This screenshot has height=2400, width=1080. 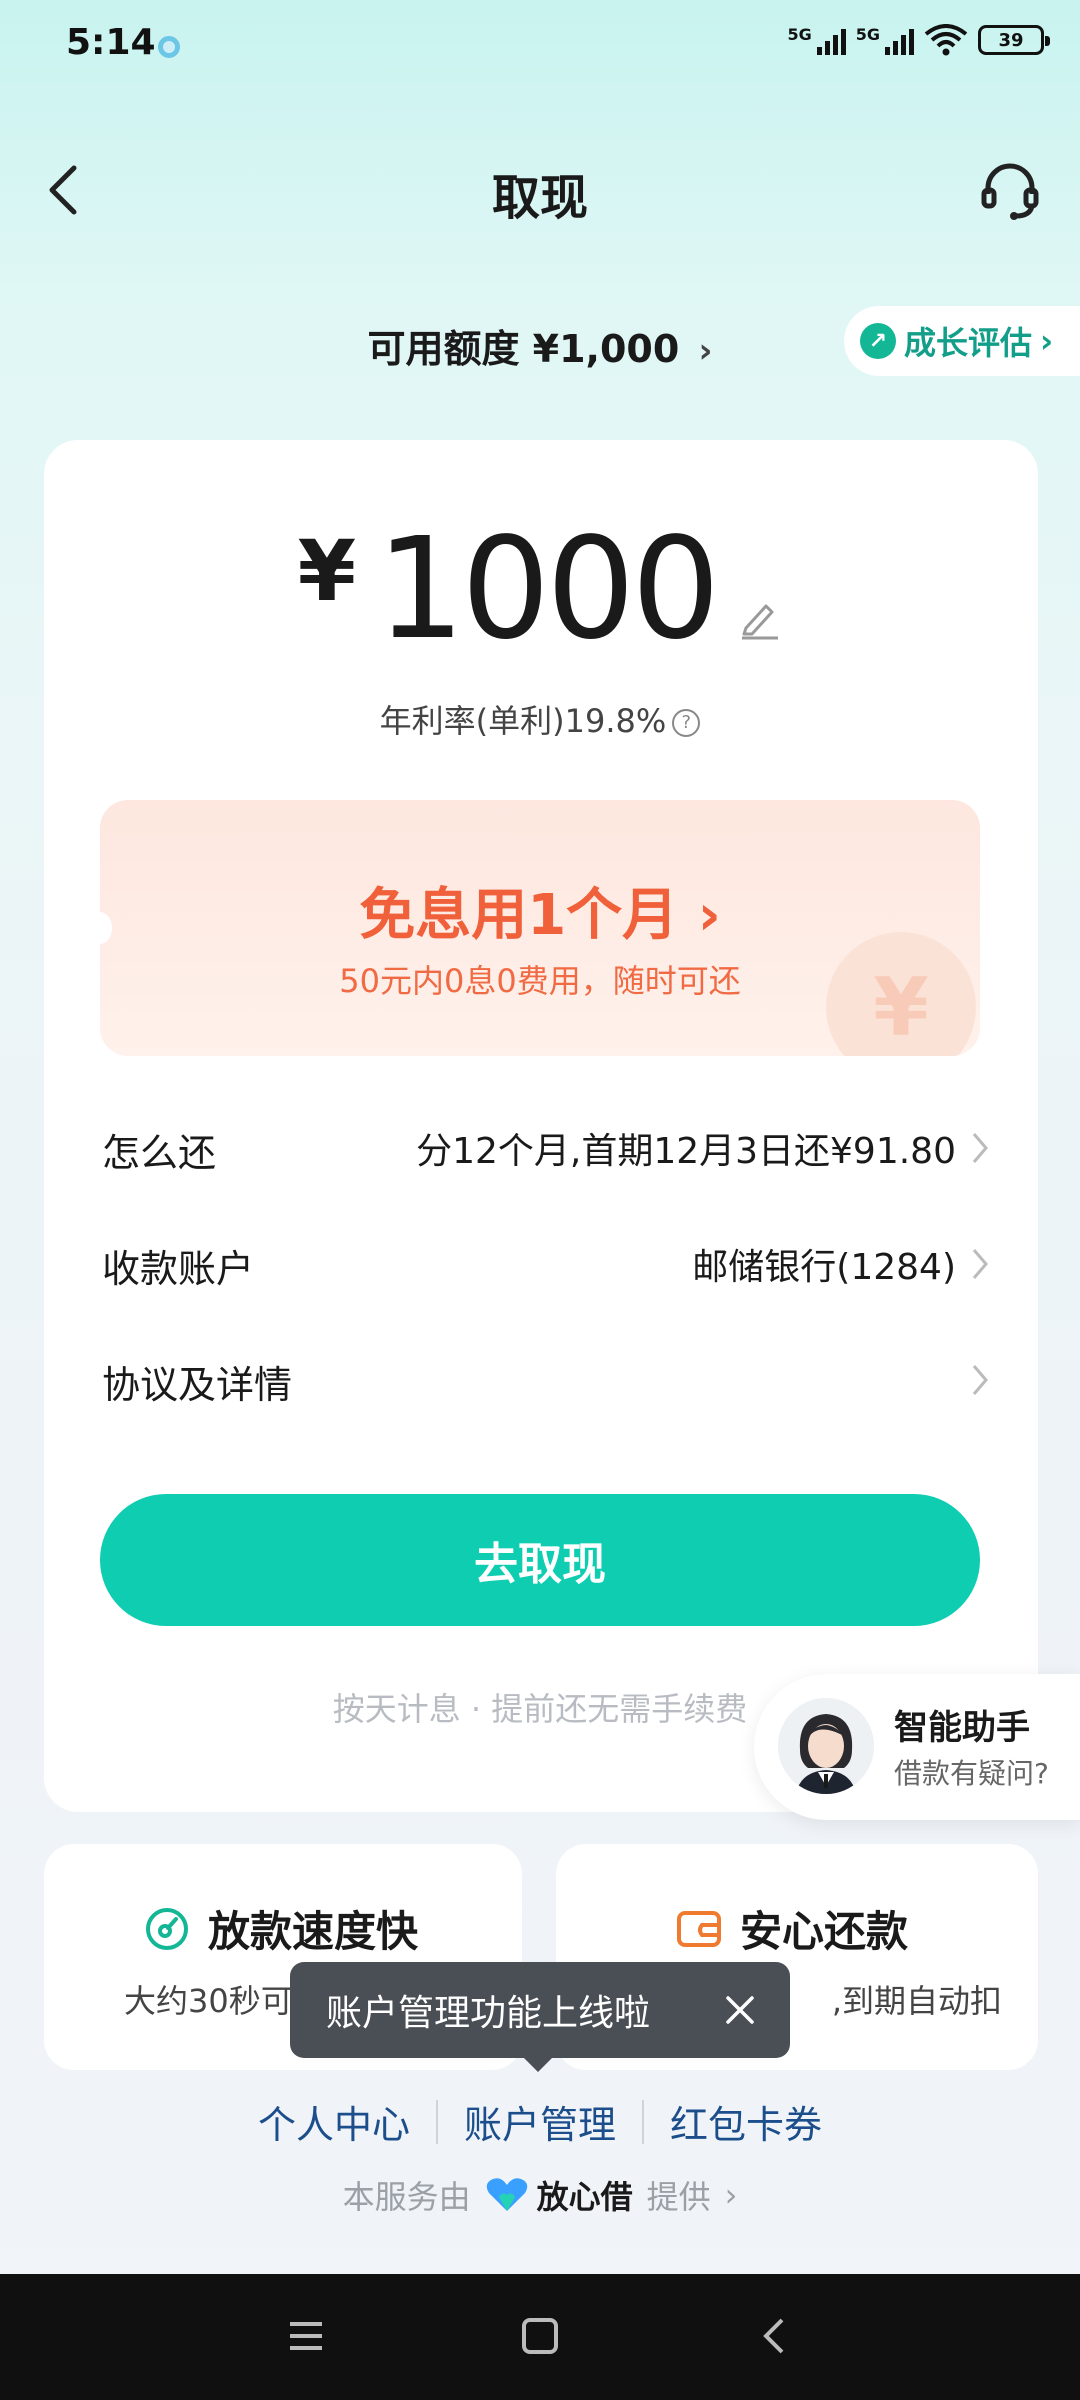 What do you see at coordinates (548, 590) in the screenshot?
I see `withdraw-amount: 1000` at bounding box center [548, 590].